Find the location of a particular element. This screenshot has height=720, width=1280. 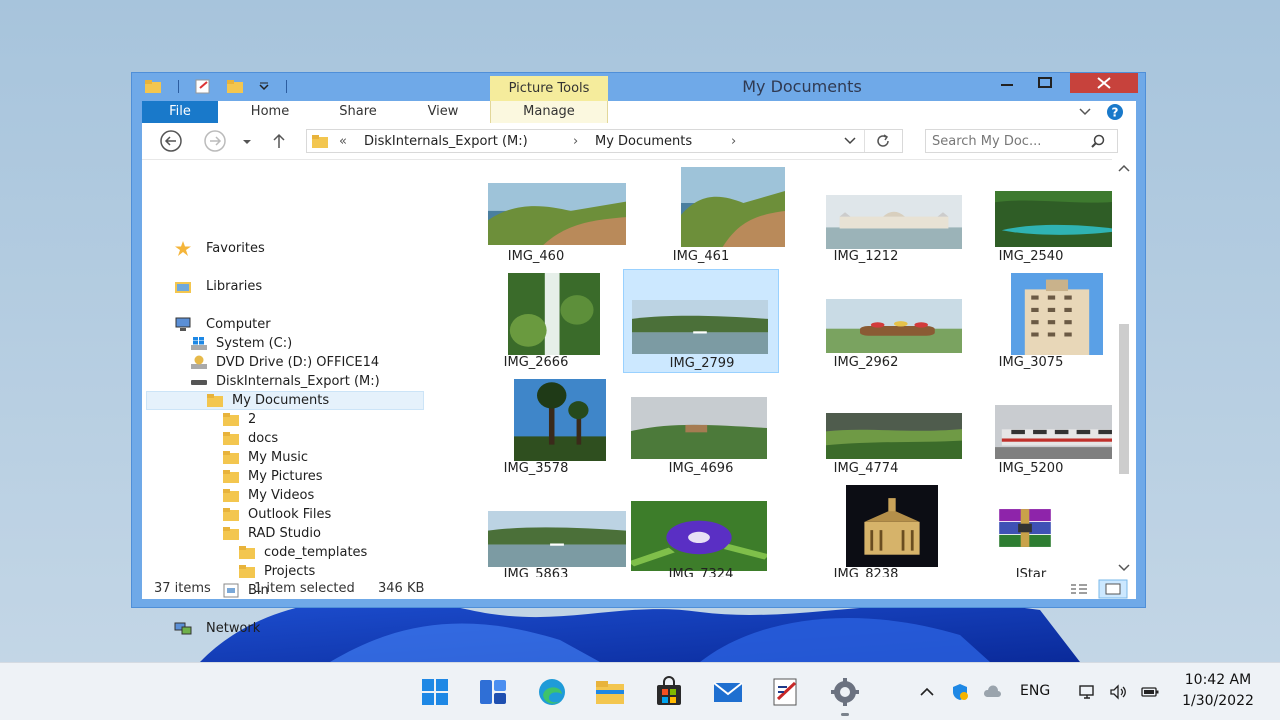

tab-manage: Manage is located at coordinates (549, 112).